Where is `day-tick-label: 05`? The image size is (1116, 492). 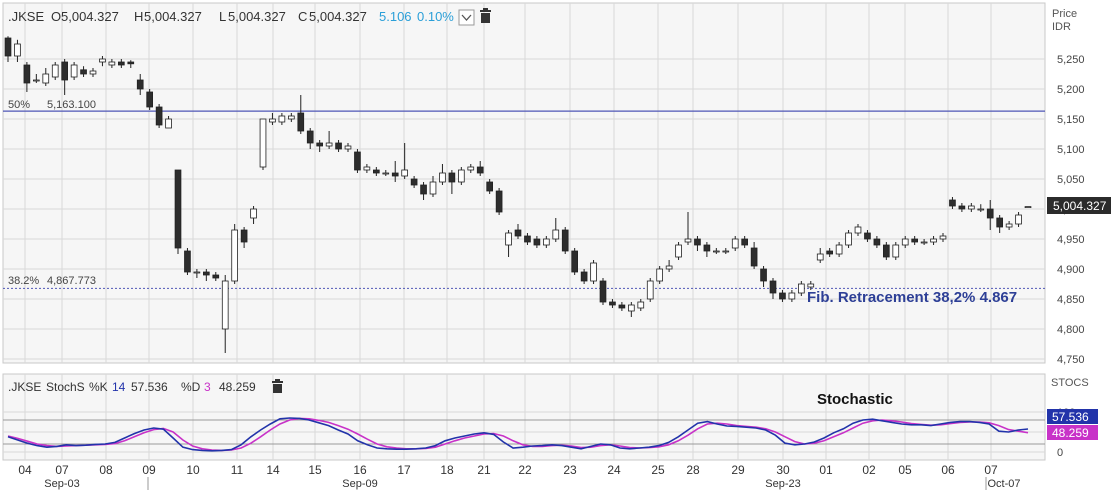
day-tick-label: 05 is located at coordinates (905, 470).